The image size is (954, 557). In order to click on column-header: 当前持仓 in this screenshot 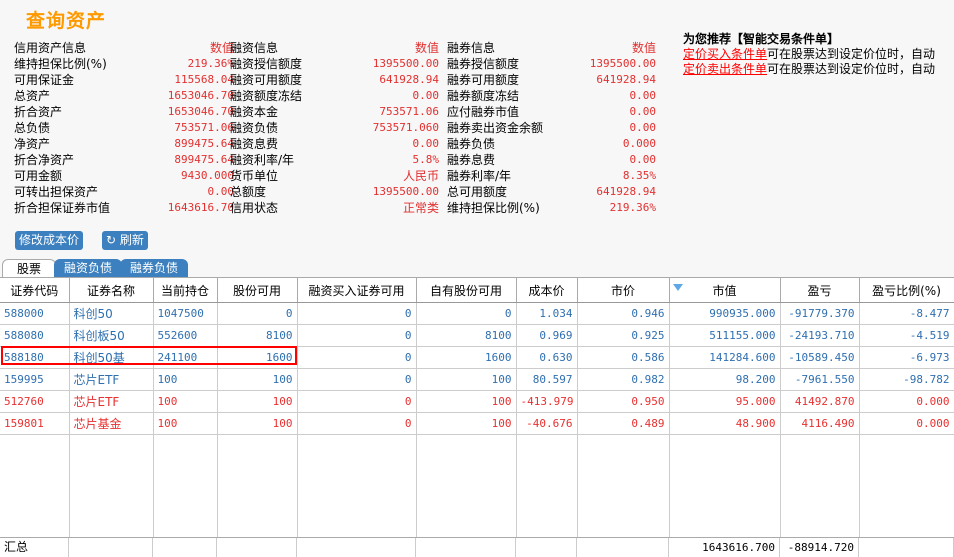, I will do `click(185, 290)`.